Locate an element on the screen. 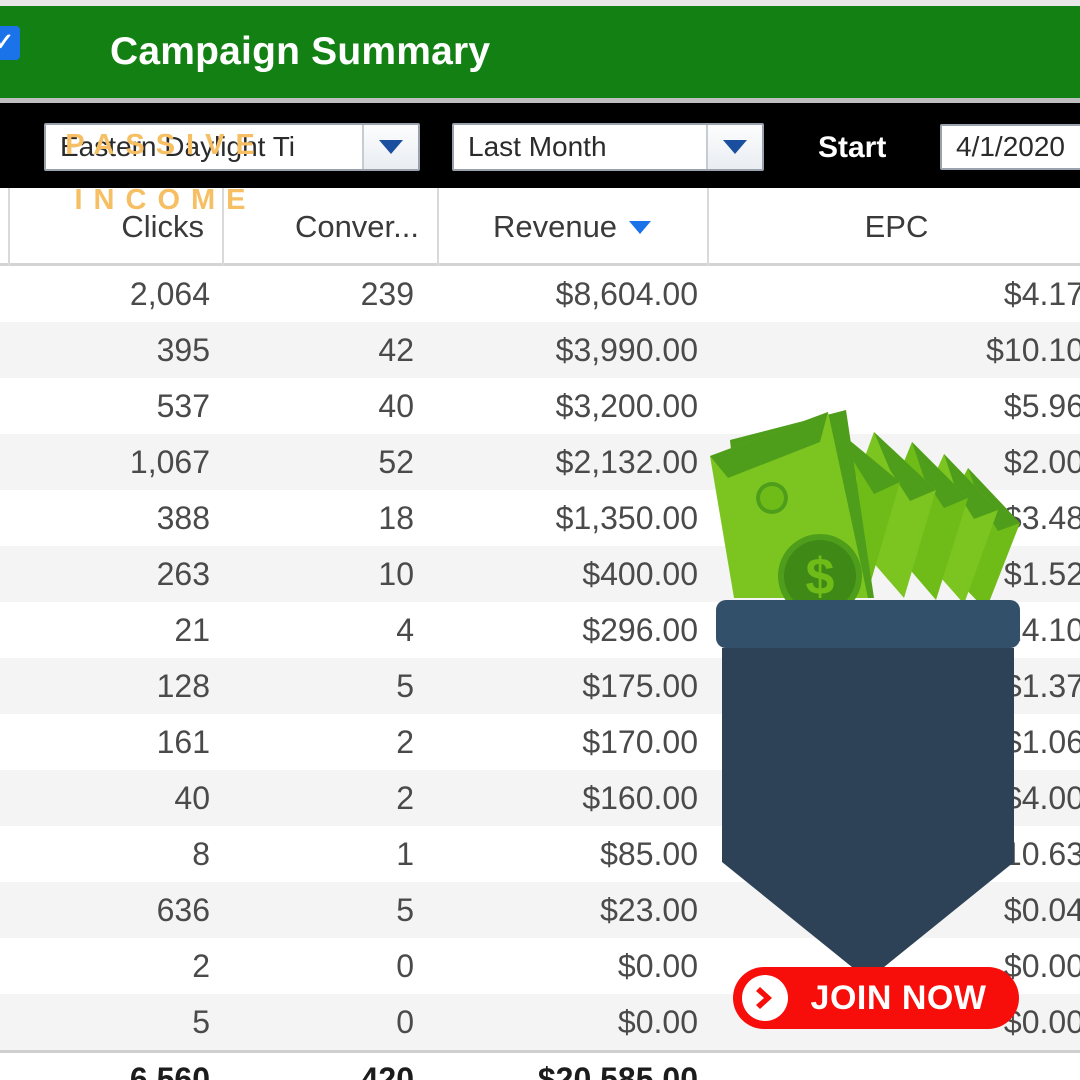  cell-clicks: 40 is located at coordinates (192, 797).